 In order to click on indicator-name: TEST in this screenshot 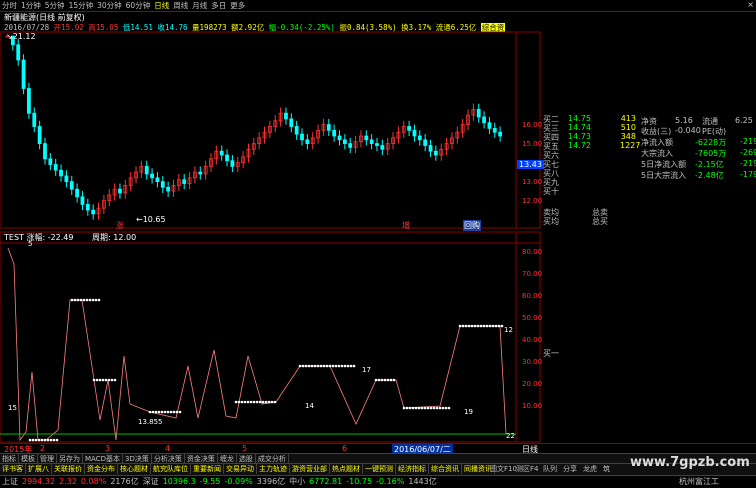, I will do `click(14, 237)`.